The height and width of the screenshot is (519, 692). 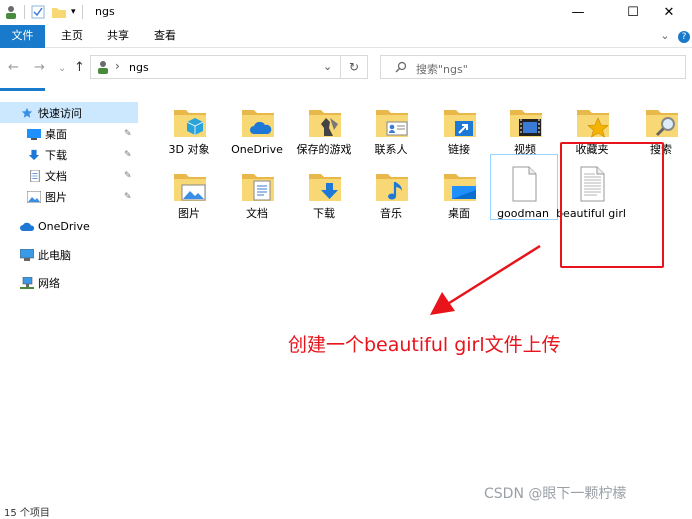 I want to click on watermark: CSDN @眼下一颗柠檬, so click(x=555, y=494).